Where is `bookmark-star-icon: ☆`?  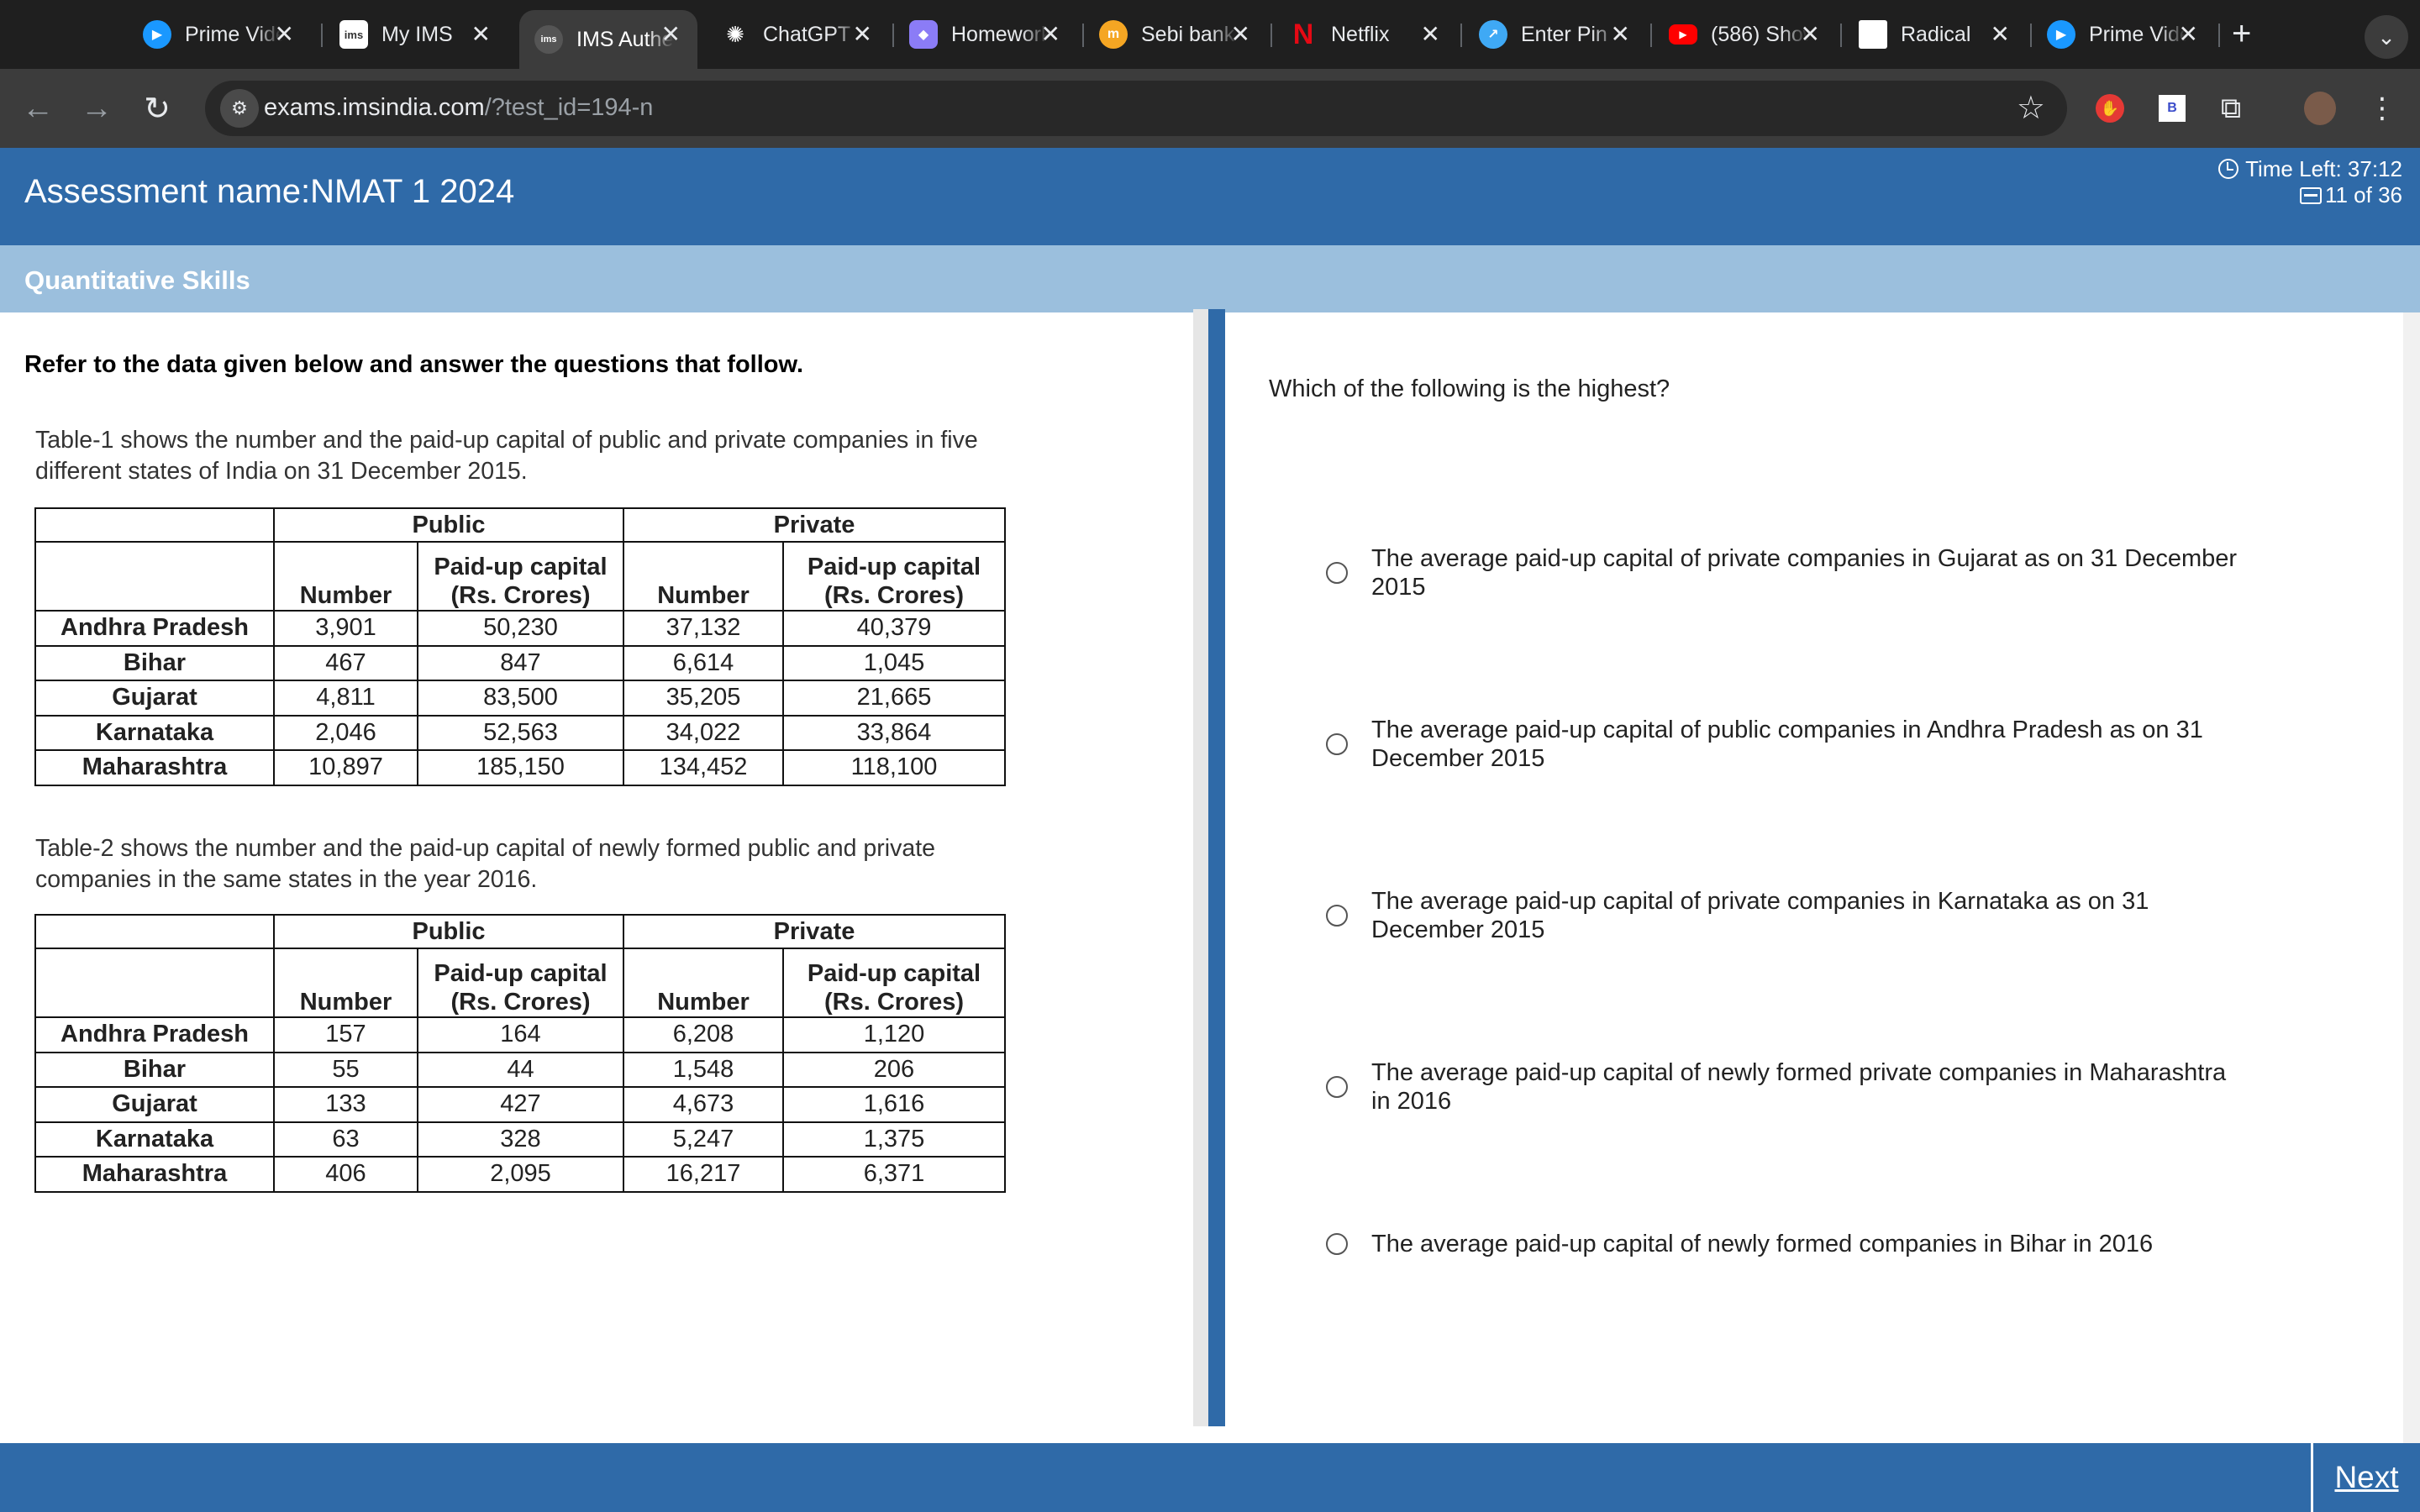
bookmark-star-icon: ☆ is located at coordinates (2031, 108).